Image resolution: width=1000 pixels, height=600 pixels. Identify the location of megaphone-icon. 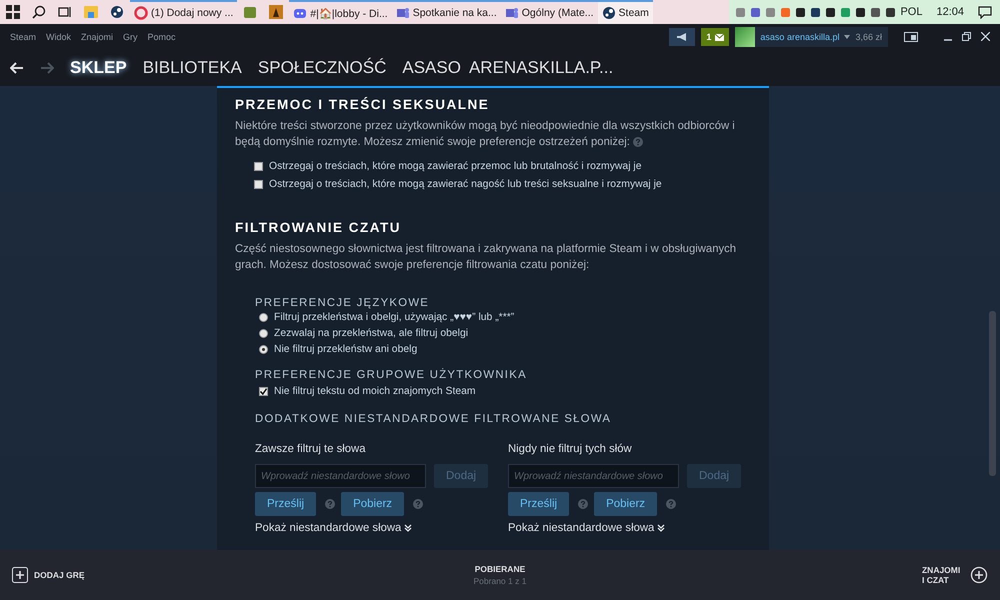
(682, 37).